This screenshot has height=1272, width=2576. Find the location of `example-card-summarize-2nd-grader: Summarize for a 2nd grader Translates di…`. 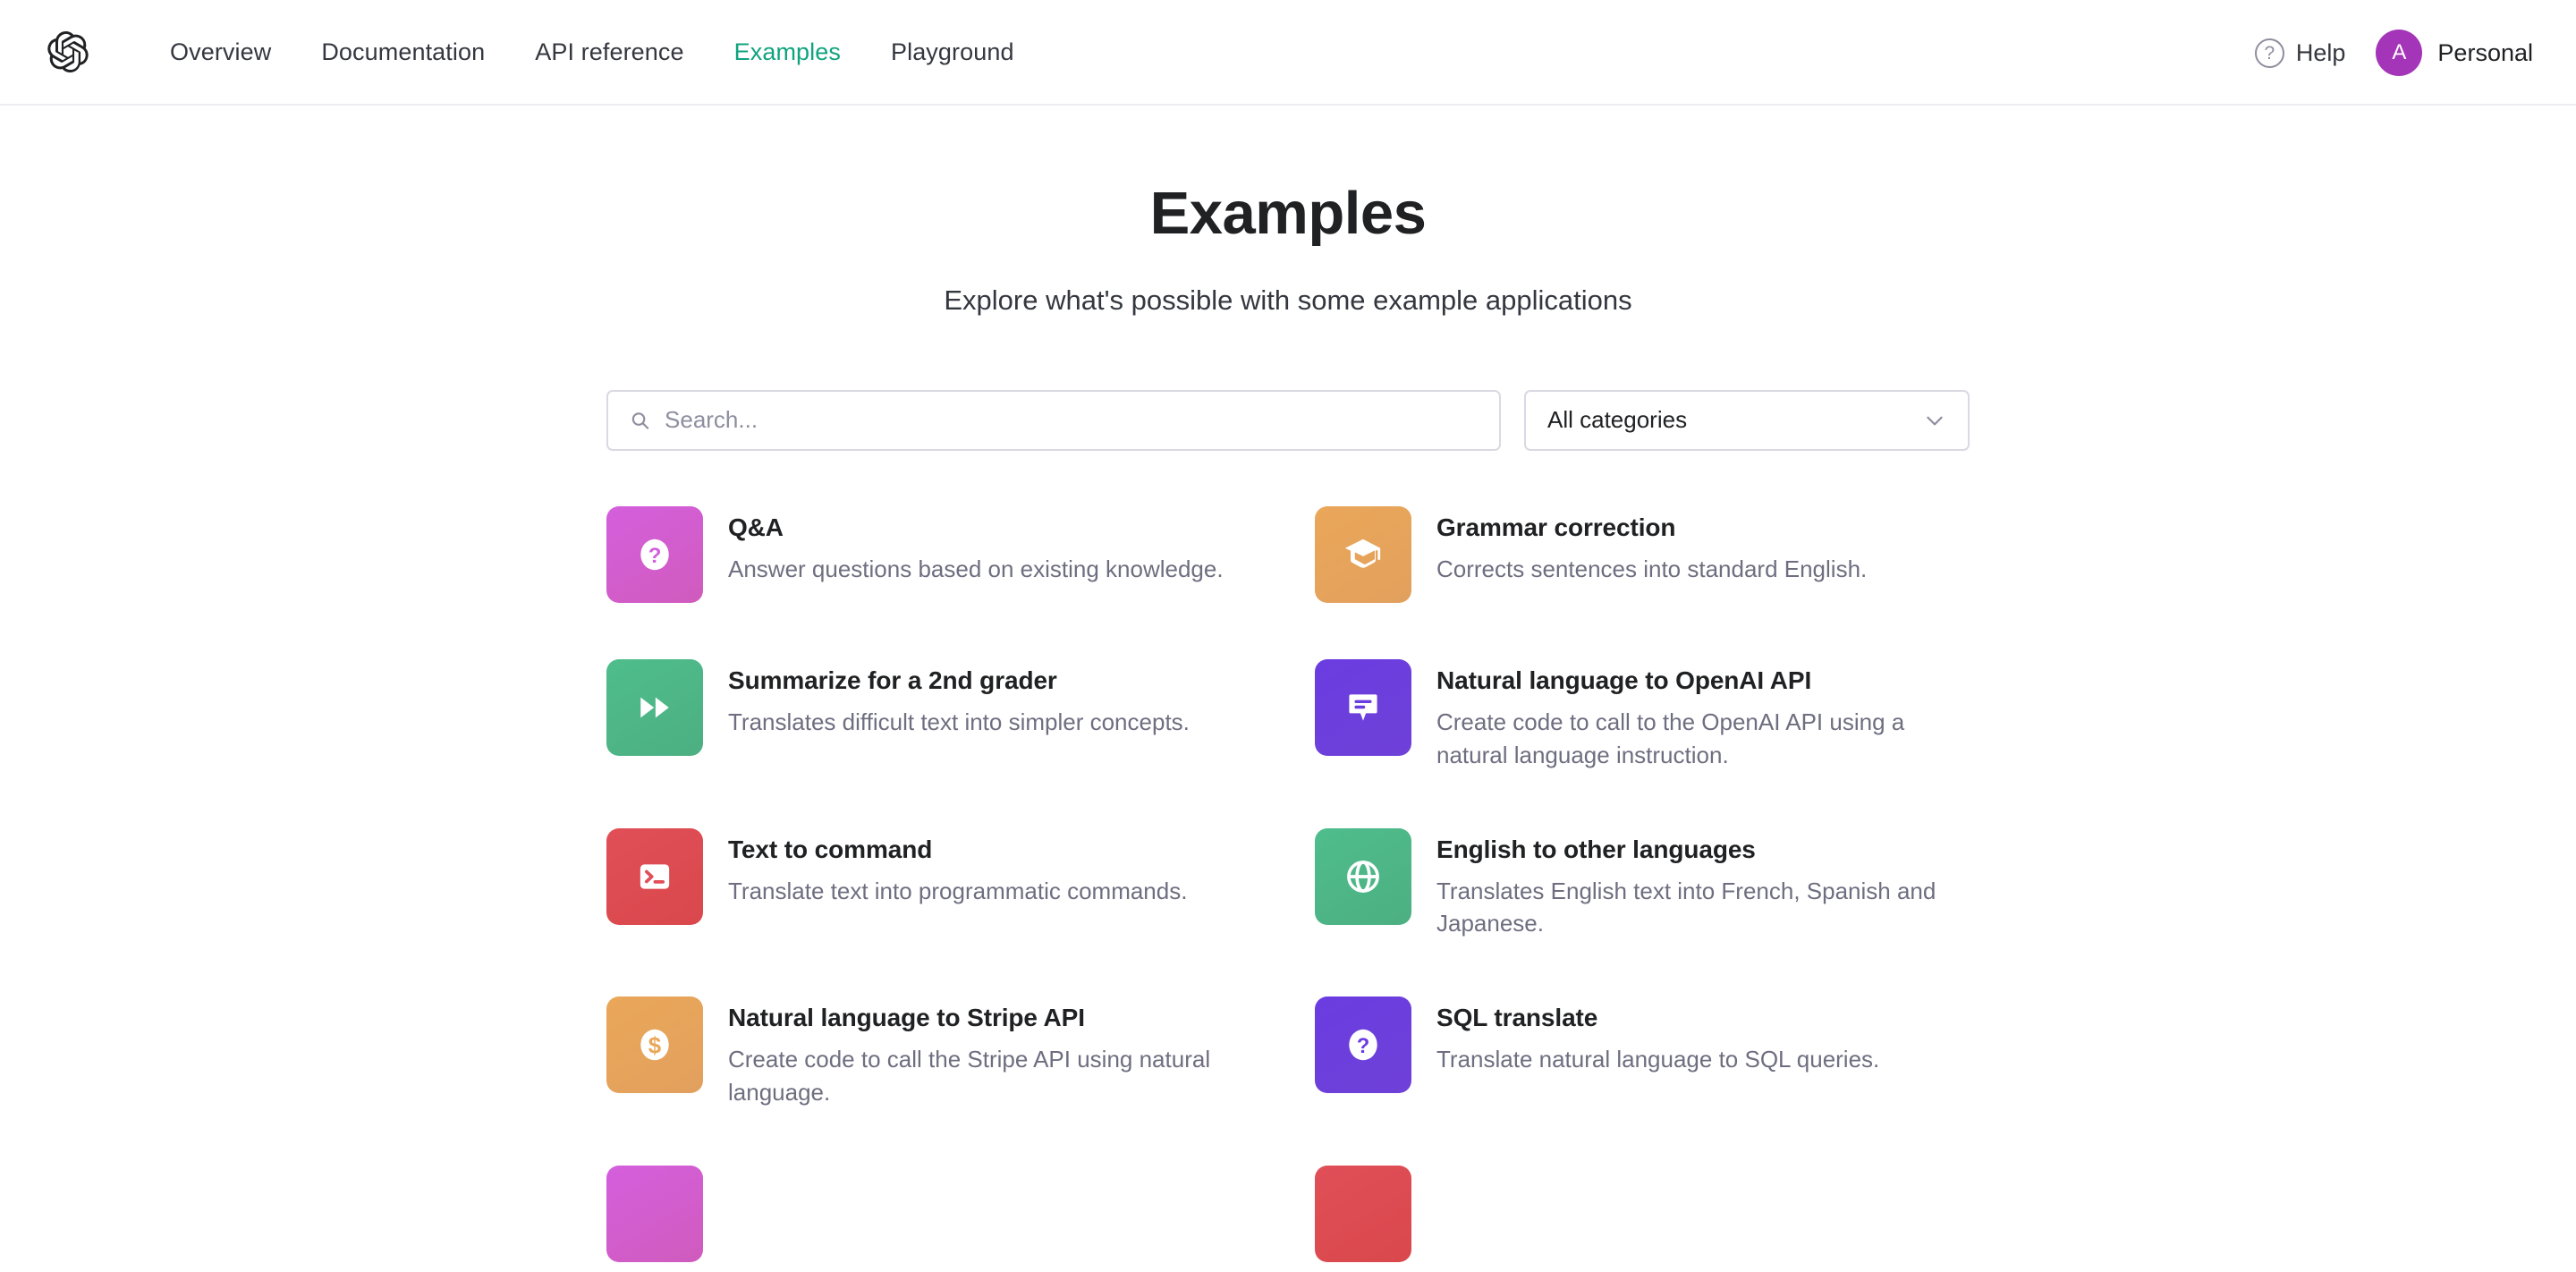

example-card-summarize-2nd-grader: Summarize for a 2nd grader Translates di… is located at coordinates (960, 743).